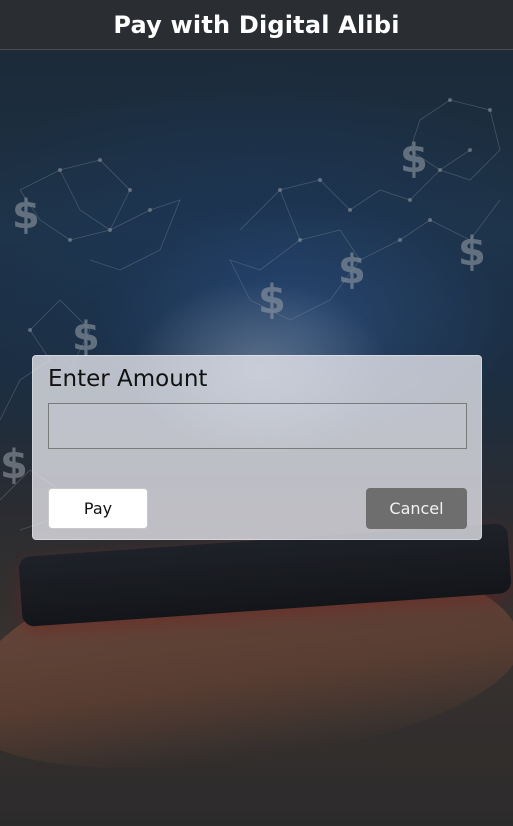 Image resolution: width=513 pixels, height=826 pixels. Describe the element at coordinates (257, 426) in the screenshot. I see `amount-input` at that location.